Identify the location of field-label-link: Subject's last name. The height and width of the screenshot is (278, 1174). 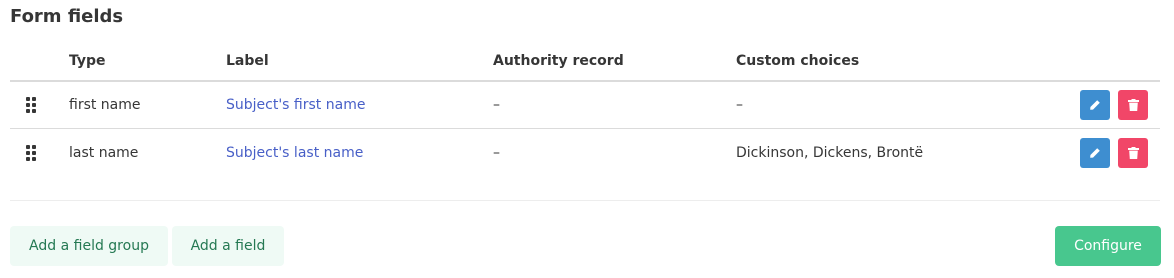
(294, 152).